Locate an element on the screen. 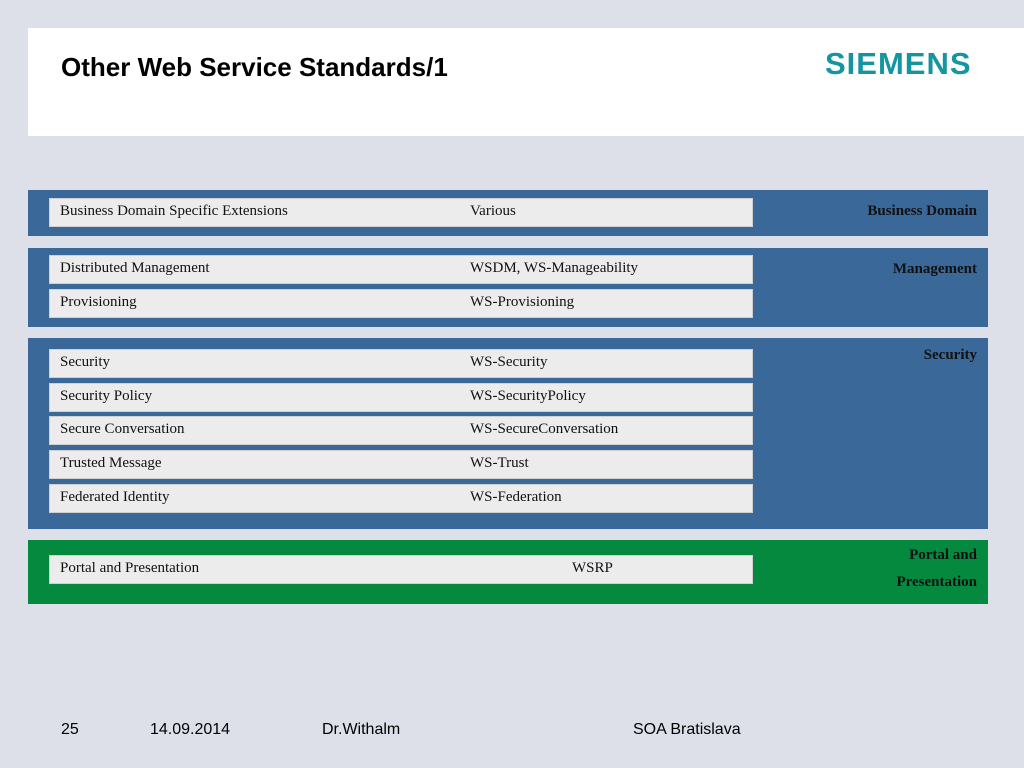 Image resolution: width=1024 pixels, height=768 pixels. table-row: Trusted Message WS-Trust is located at coordinates (401, 464).